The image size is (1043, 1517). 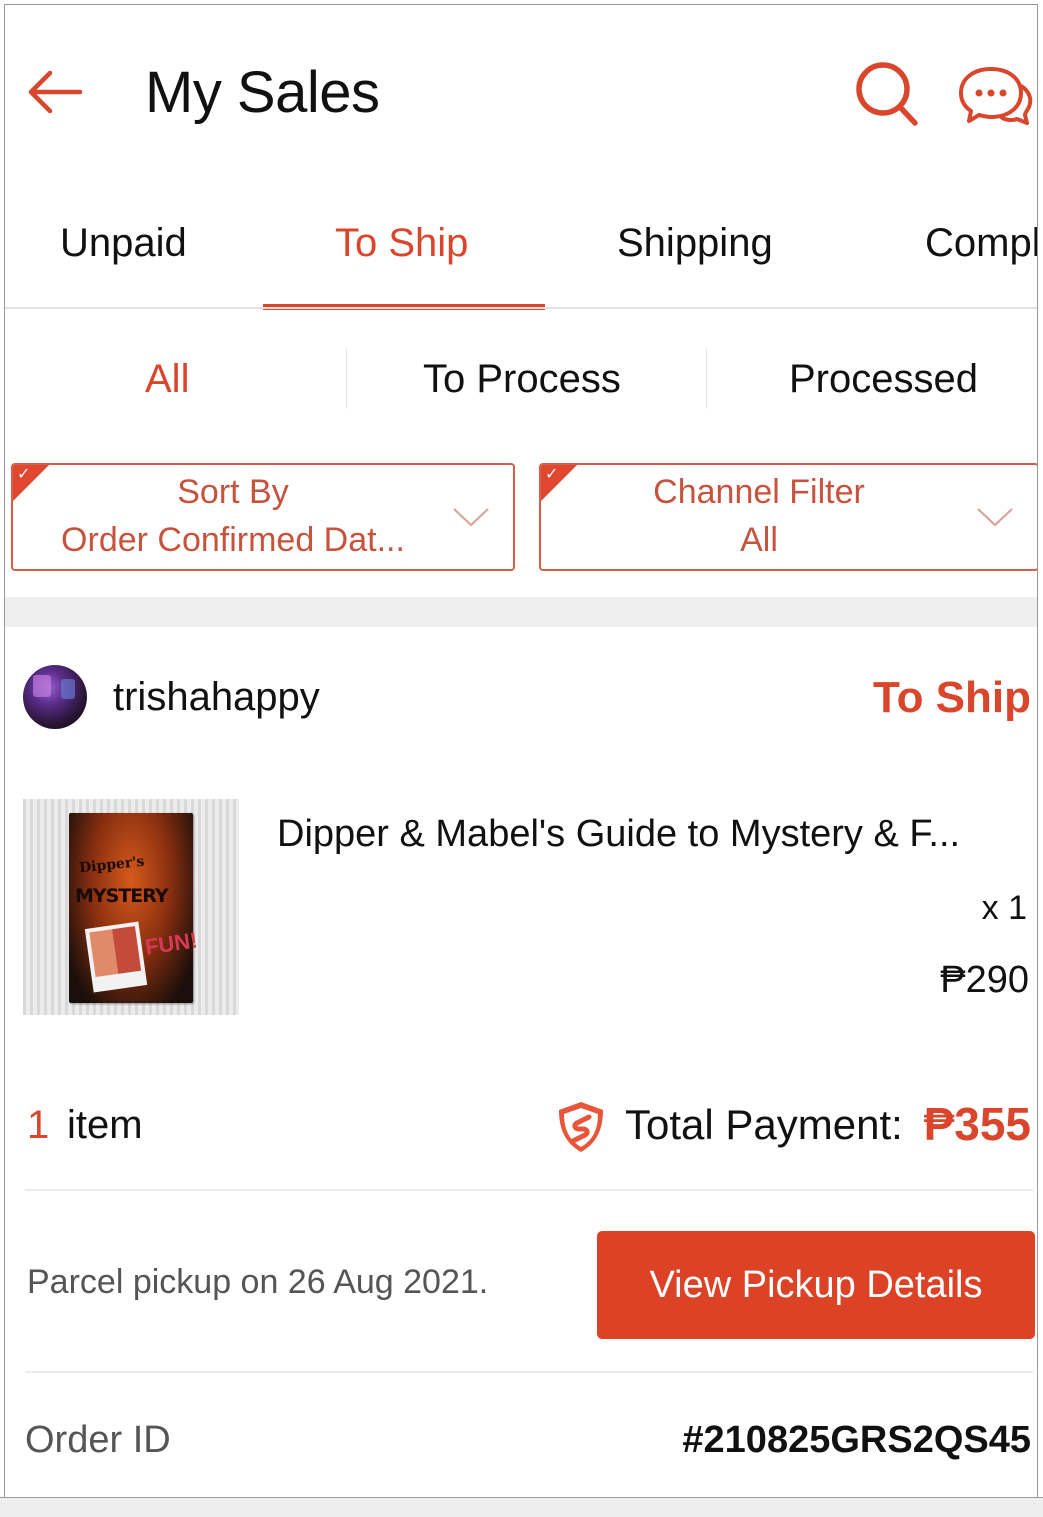 I want to click on channel-filter-label: Channel Filter, so click(x=759, y=492).